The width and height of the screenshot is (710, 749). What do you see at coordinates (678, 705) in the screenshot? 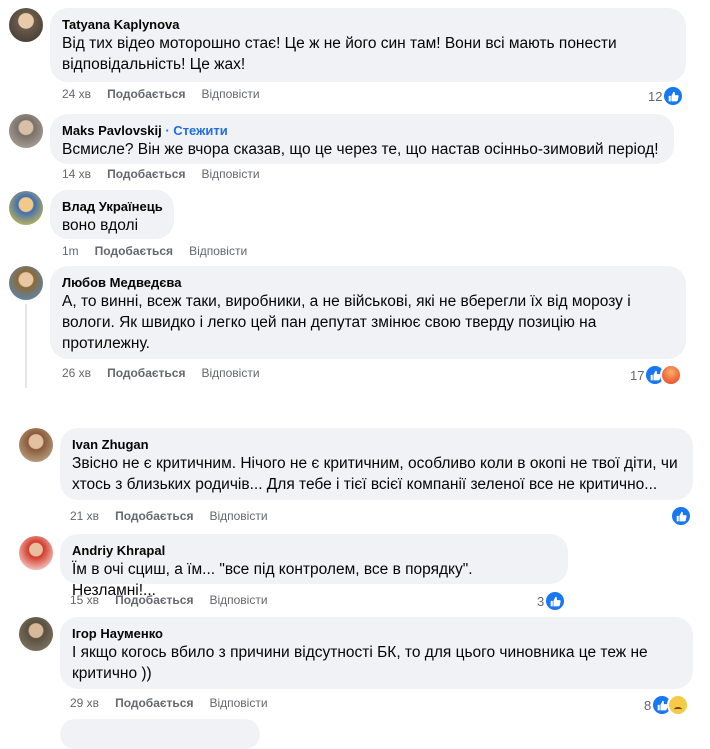
I see `sad-icon` at bounding box center [678, 705].